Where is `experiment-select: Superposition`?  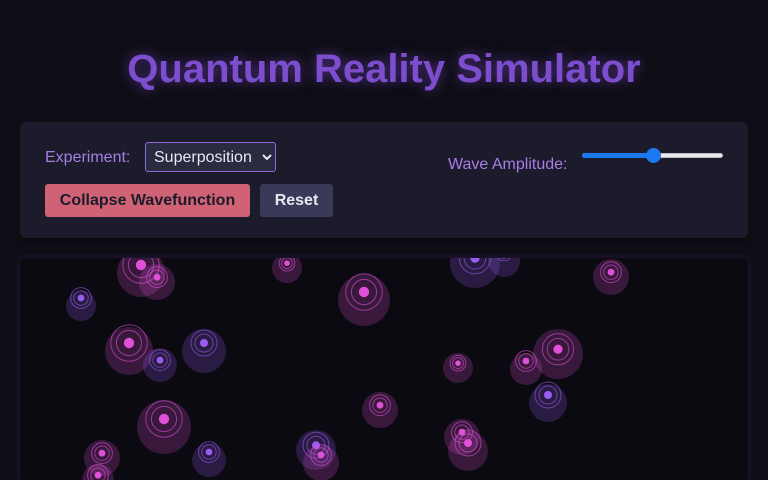
experiment-select: Superposition is located at coordinates (210, 157).